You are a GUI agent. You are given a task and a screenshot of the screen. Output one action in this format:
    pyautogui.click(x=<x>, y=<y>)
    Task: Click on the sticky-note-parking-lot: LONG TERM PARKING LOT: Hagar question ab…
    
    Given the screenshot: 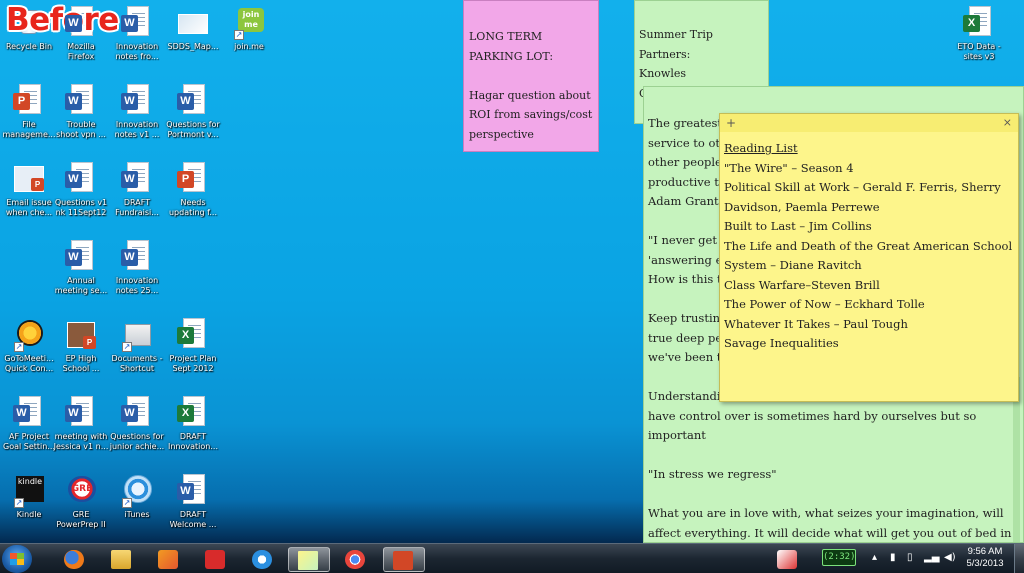 What is the action you would take?
    pyautogui.click(x=531, y=76)
    